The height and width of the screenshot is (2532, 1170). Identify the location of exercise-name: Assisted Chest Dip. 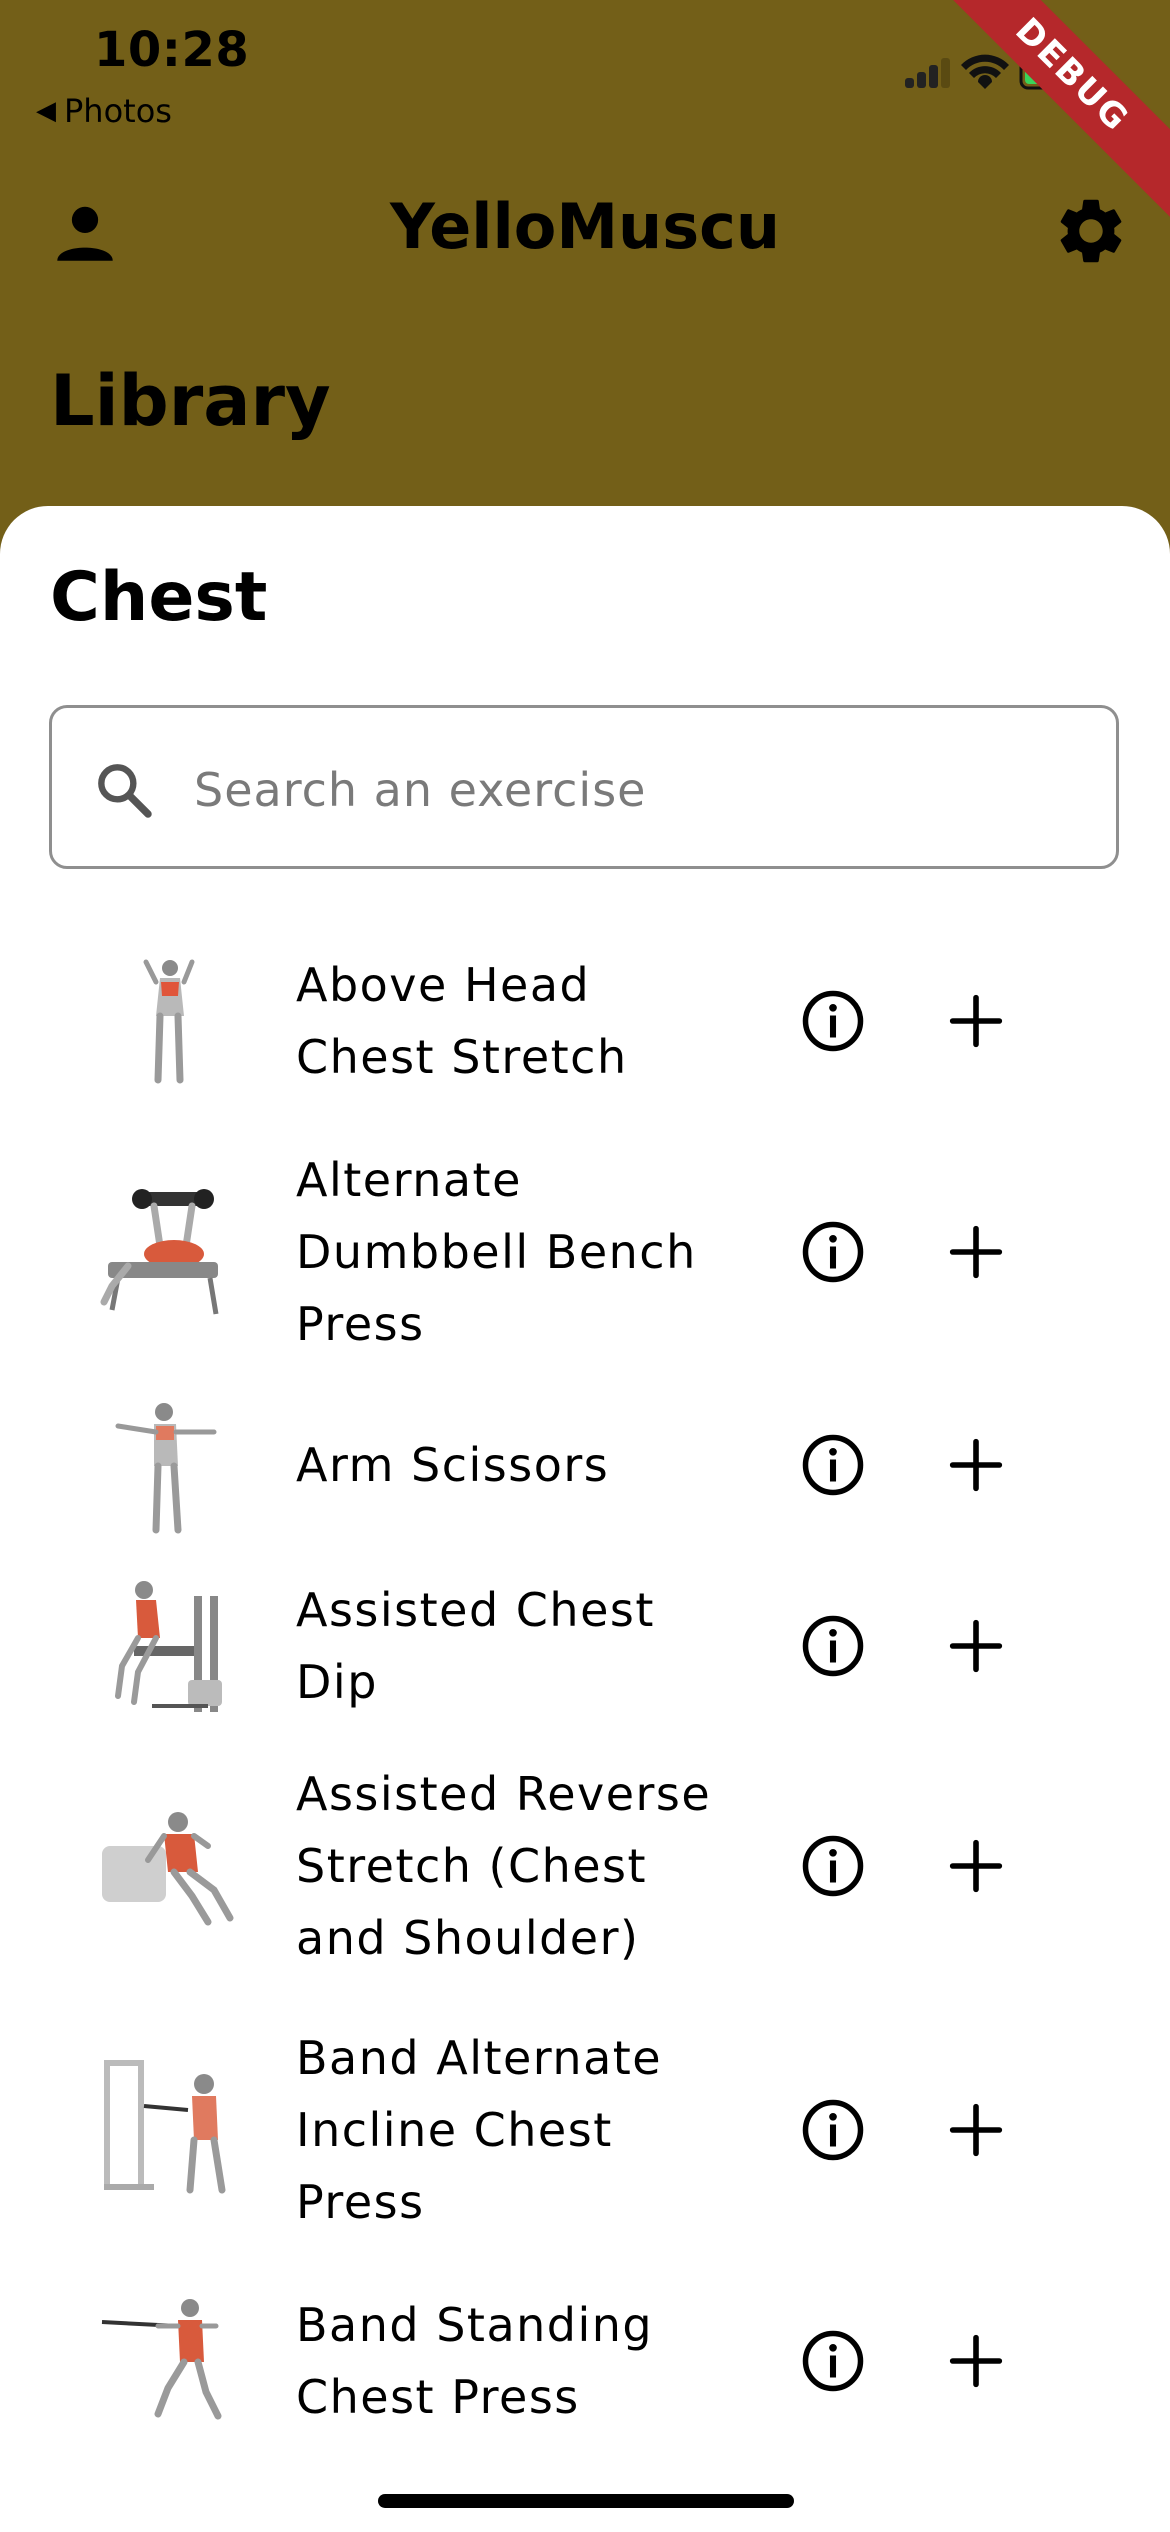
(475, 1646).